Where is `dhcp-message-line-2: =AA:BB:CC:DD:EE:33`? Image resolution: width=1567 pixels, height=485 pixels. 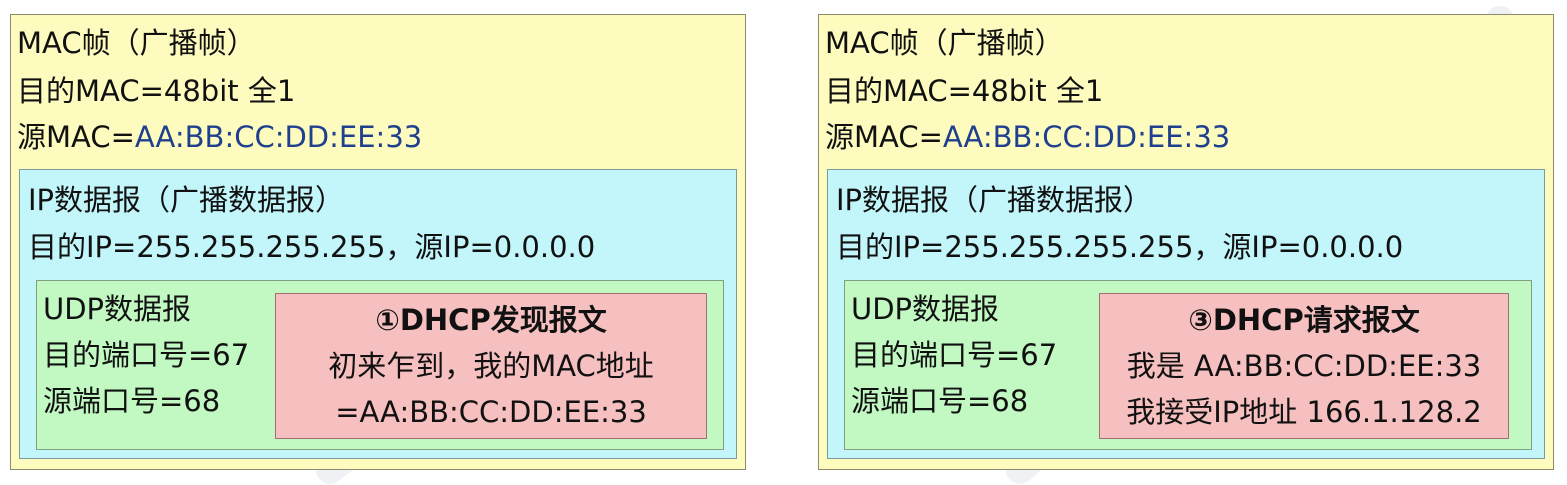
dhcp-message-line-2: =AA:BB:CC:DD:EE:33 is located at coordinates (491, 412).